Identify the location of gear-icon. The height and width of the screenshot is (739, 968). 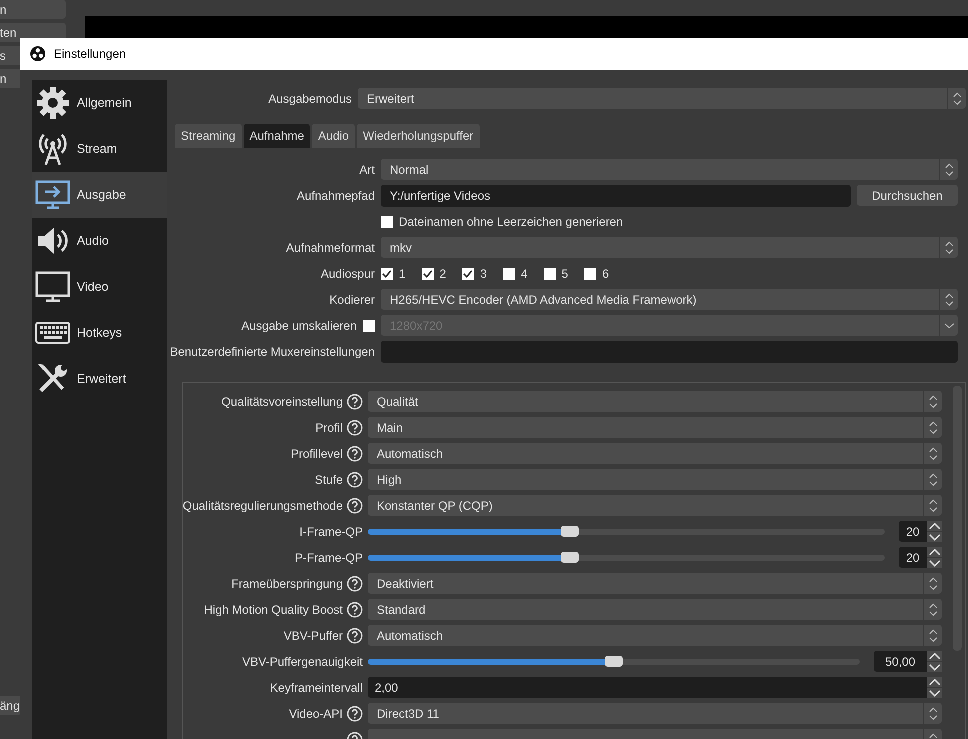
(53, 103).